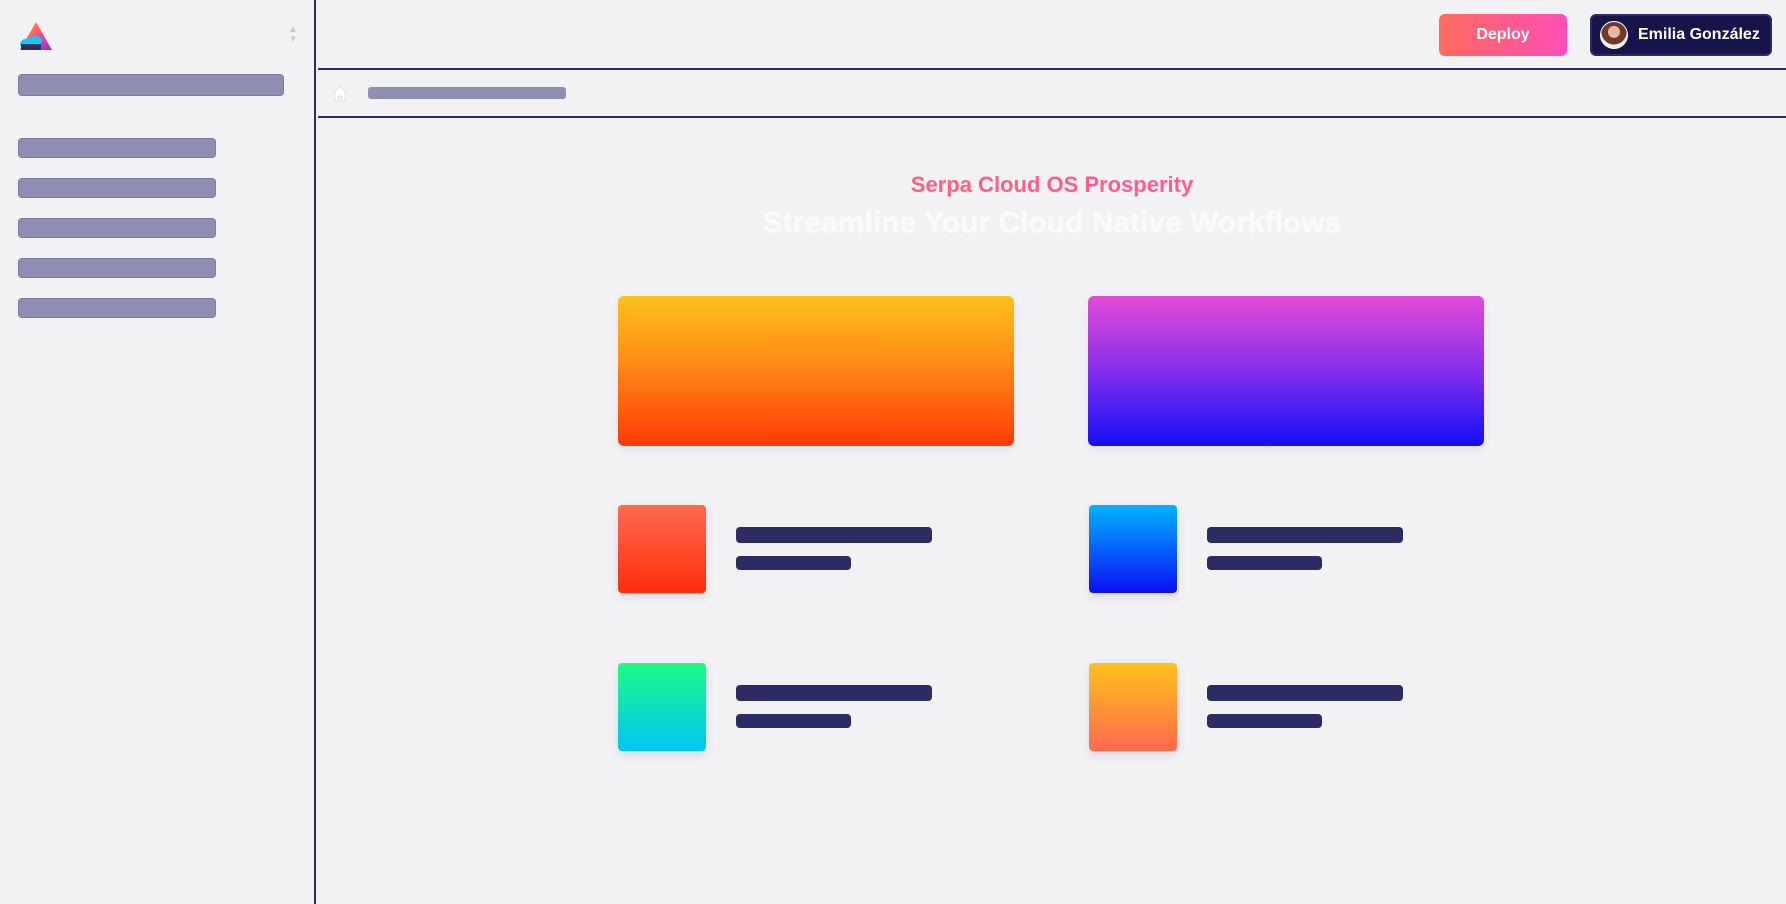 The height and width of the screenshot is (904, 1786). Describe the element at coordinates (1614, 35) in the screenshot. I see `user-avatar` at that location.